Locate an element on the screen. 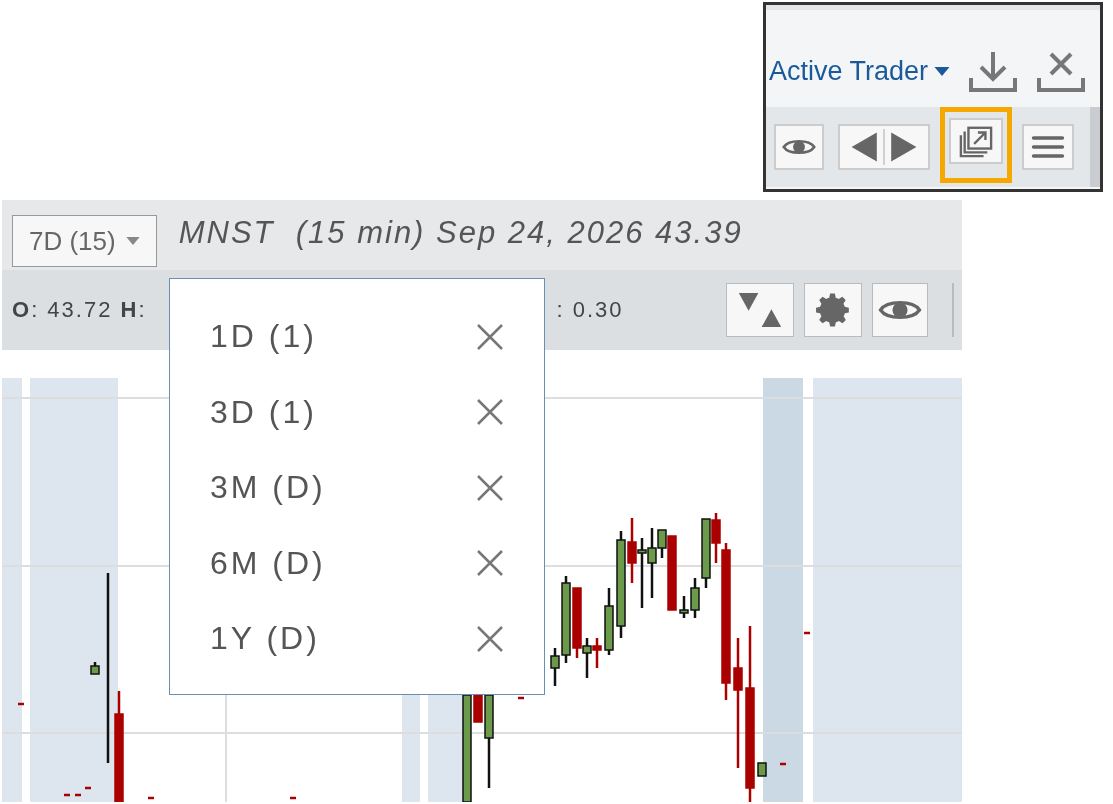  settings-button is located at coordinates (833, 310).